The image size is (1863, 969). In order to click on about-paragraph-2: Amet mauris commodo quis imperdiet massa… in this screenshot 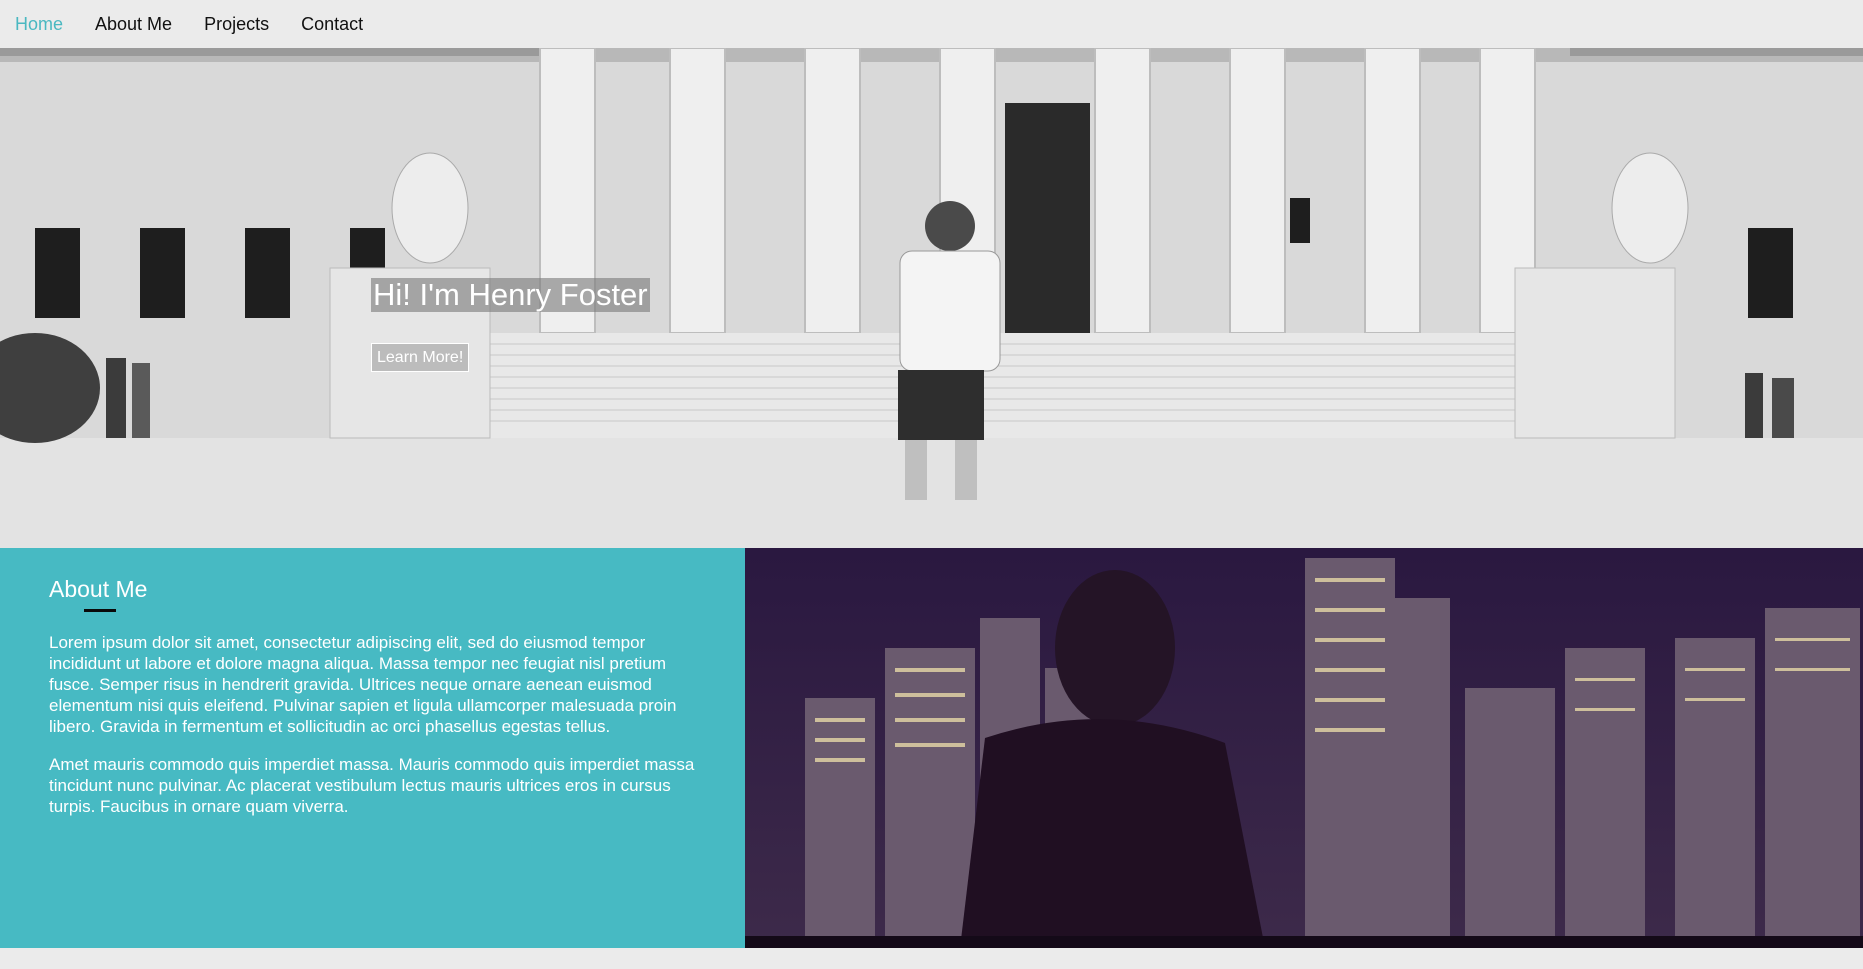, I will do `click(372, 785)`.